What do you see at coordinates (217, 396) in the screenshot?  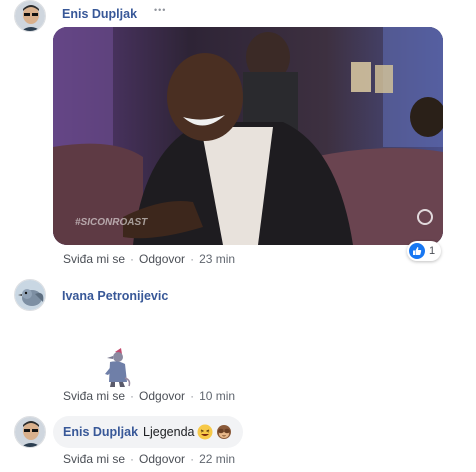 I see `timestamp: 10 min` at bounding box center [217, 396].